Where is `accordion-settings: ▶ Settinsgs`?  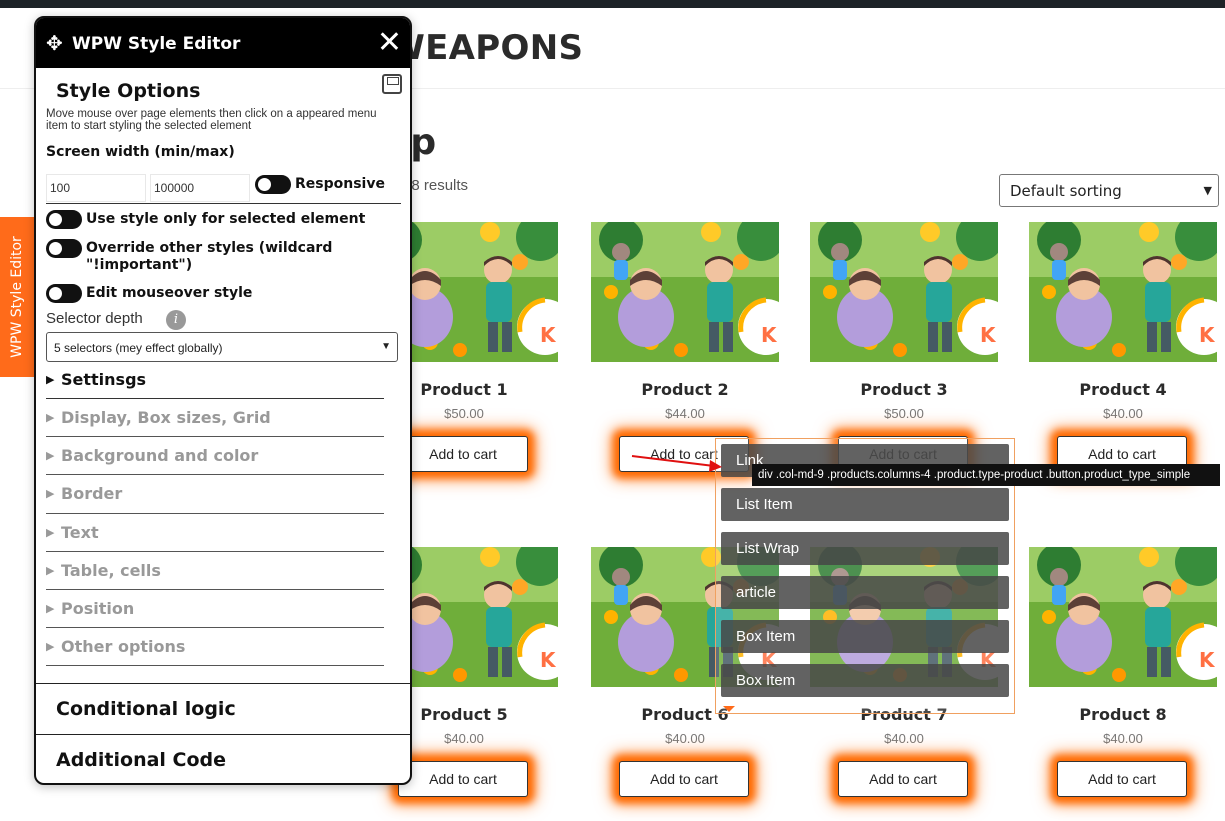
accordion-settings: ▶ Settinsgs is located at coordinates (96, 379).